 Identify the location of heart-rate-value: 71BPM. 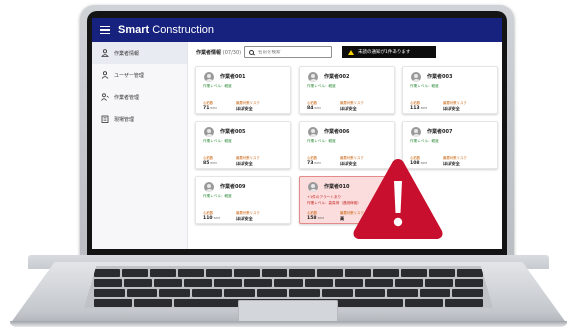
(210, 108).